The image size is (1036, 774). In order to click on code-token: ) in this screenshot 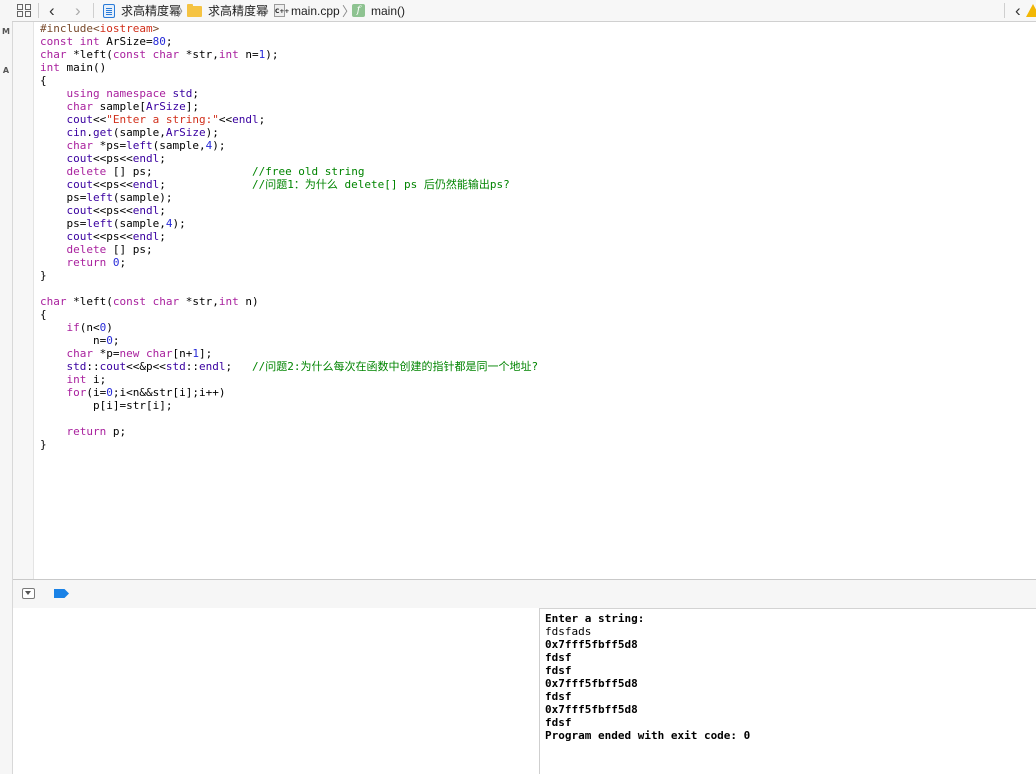, I will do `click(109, 327)`.